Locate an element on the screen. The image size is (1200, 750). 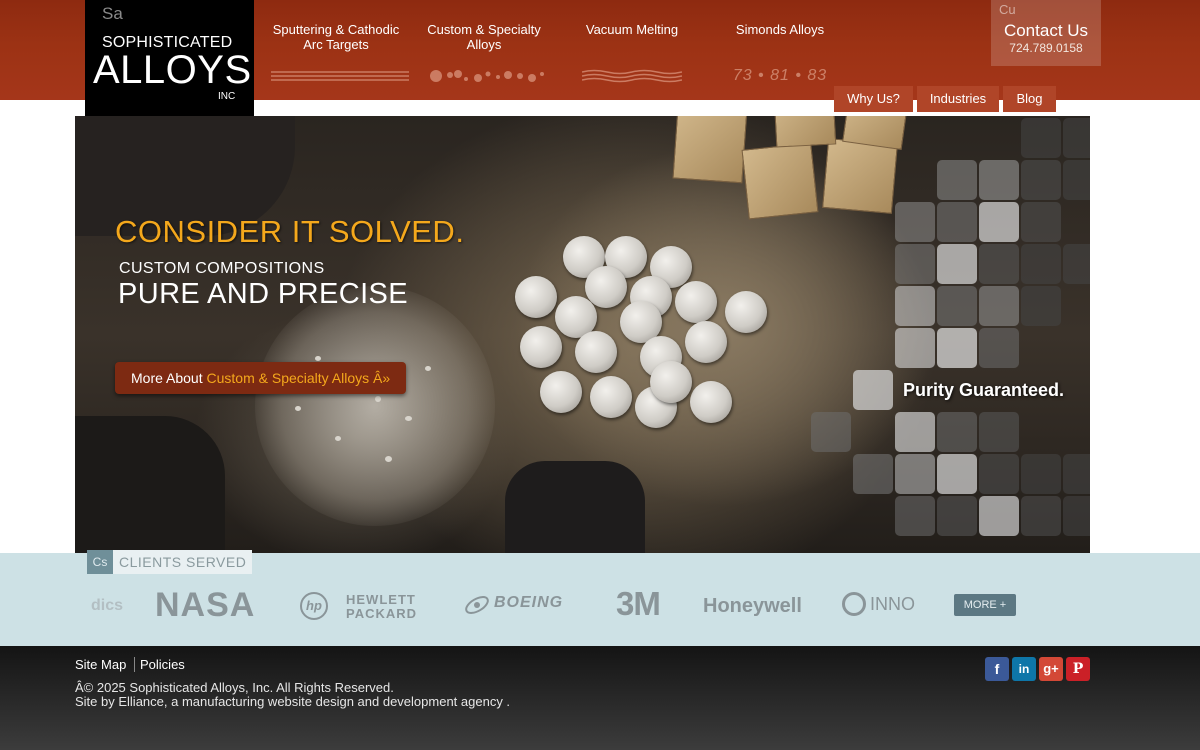
footer-link-site-map: Site Map is located at coordinates (100, 664).